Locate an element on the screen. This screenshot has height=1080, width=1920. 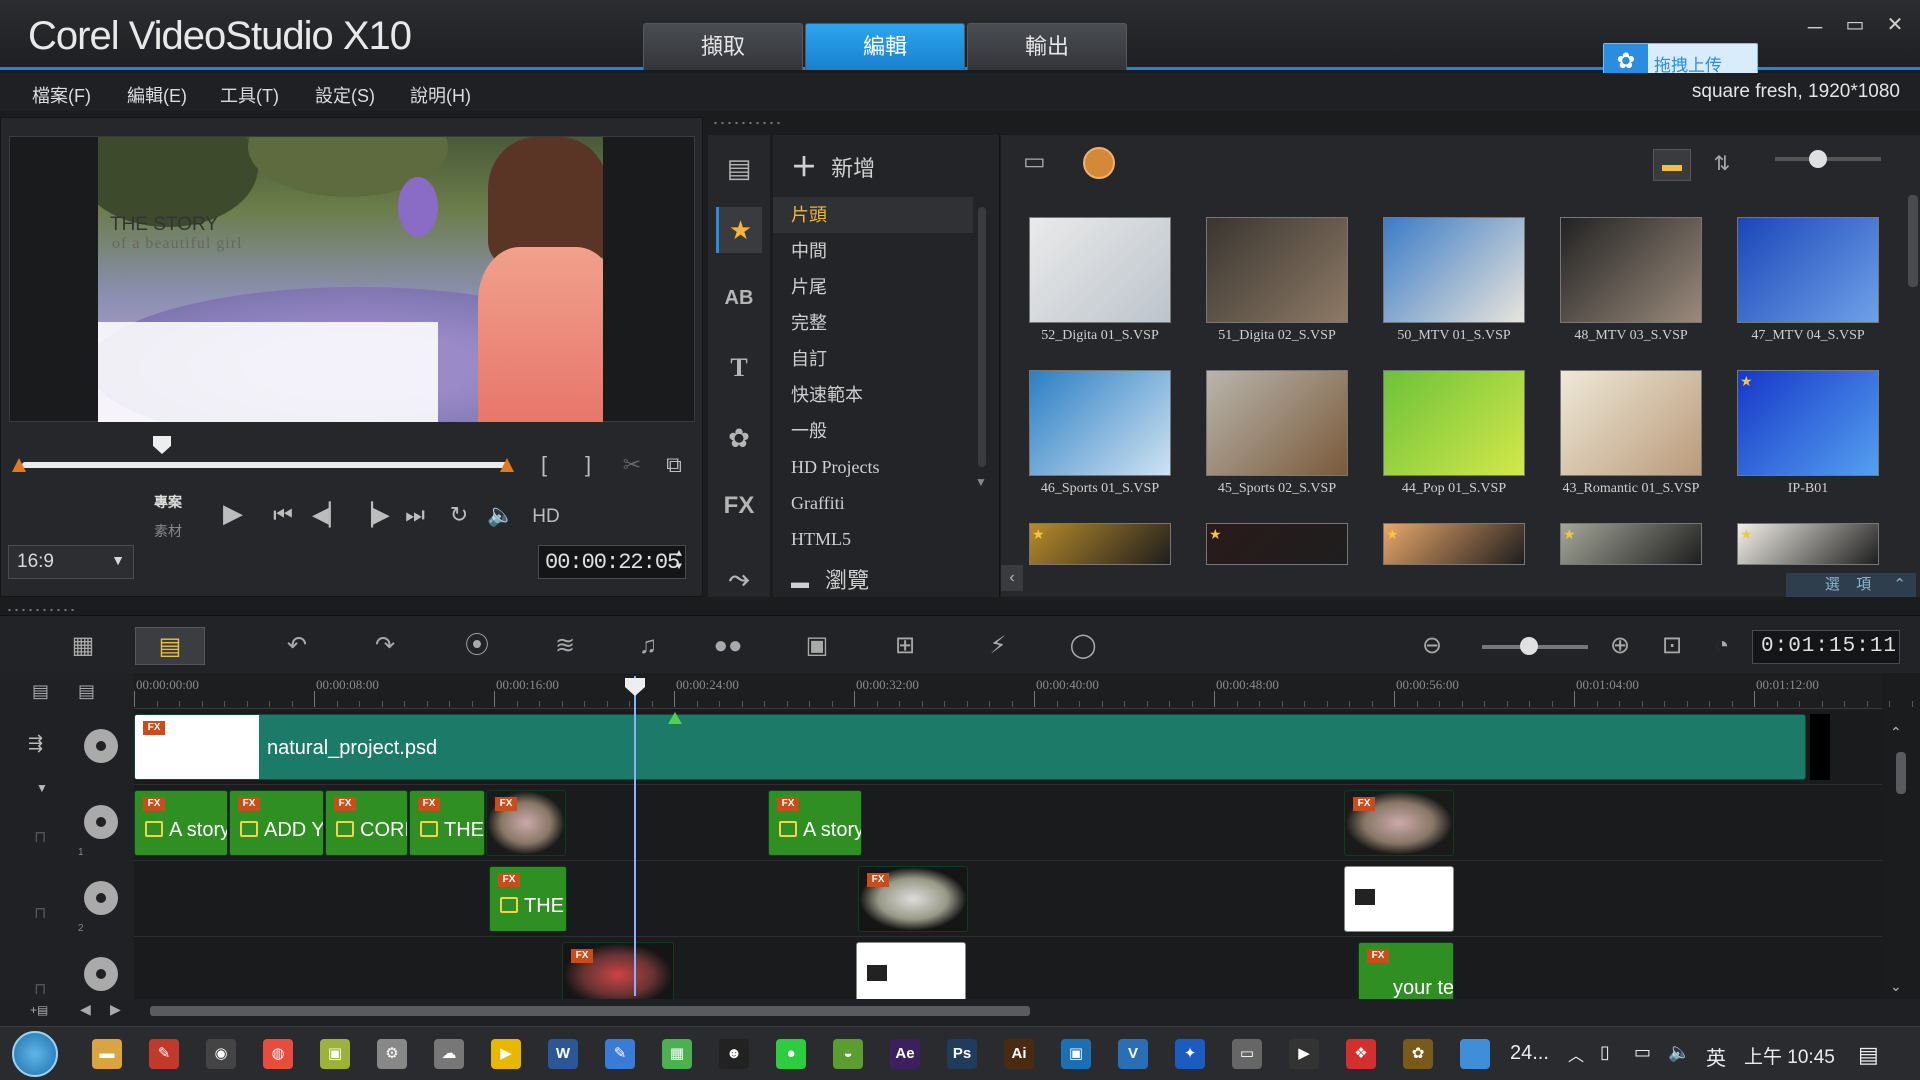
play-icon: ▶ is located at coordinates (233, 513).